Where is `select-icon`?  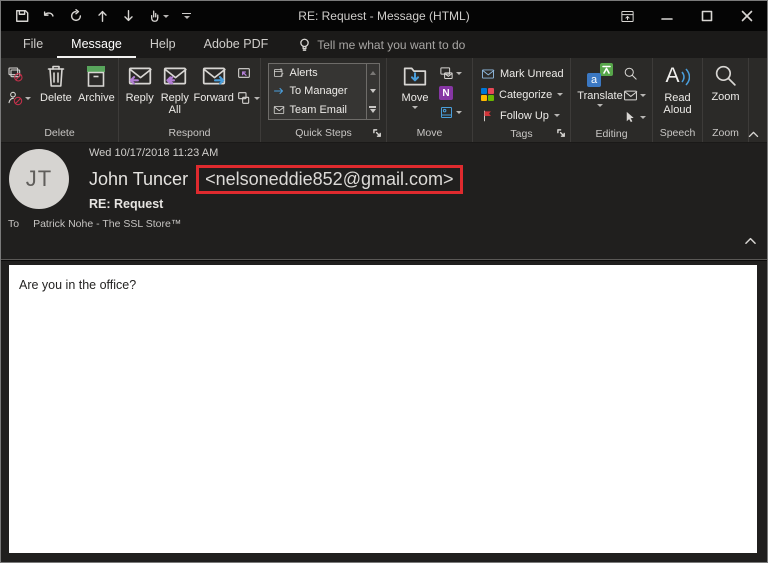
select-icon is located at coordinates (634, 117).